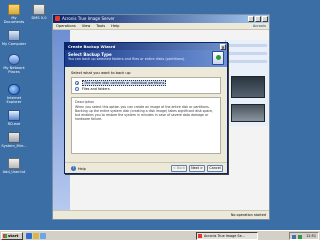 The image size is (320, 240). What do you see at coordinates (311, 236) in the screenshot?
I see `clock: 12:51` at bounding box center [311, 236].